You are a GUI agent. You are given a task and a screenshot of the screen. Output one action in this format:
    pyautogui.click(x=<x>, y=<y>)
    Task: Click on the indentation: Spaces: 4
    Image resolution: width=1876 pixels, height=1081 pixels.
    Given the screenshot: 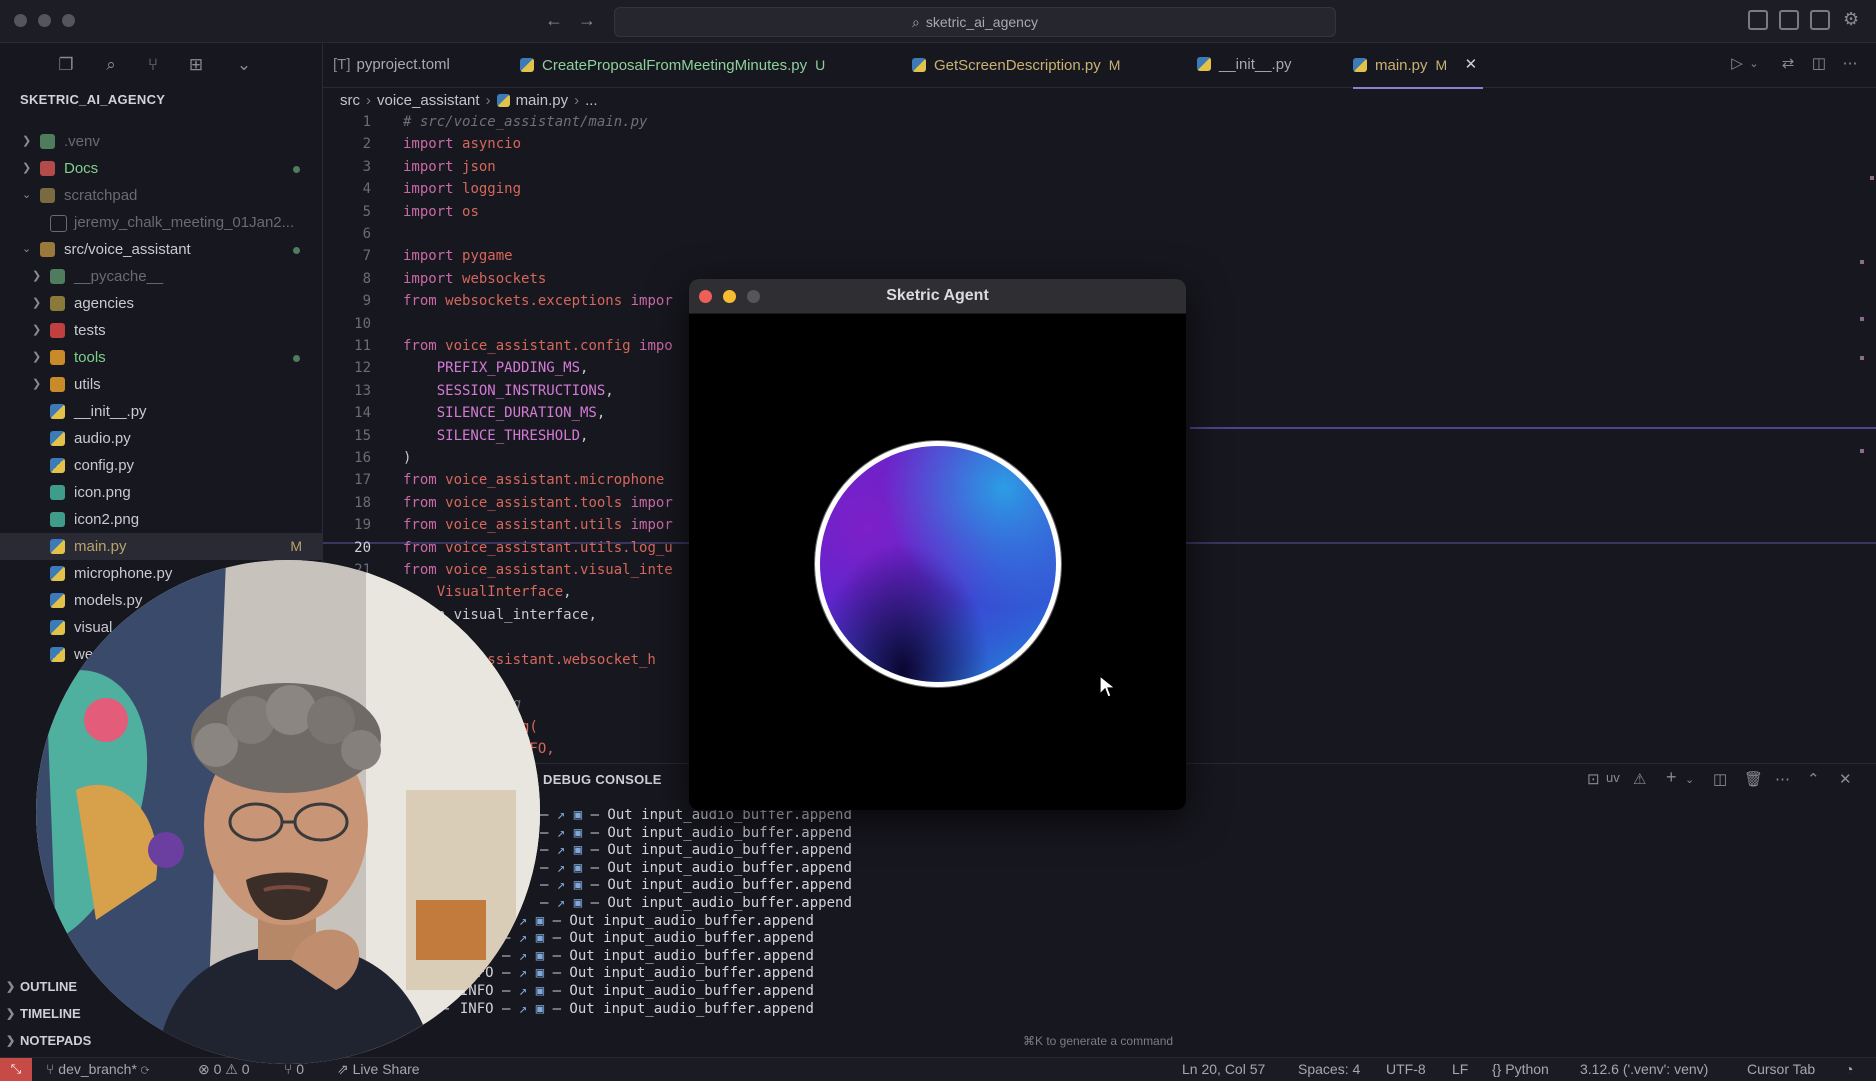 What is the action you would take?
    pyautogui.click(x=1329, y=1069)
    